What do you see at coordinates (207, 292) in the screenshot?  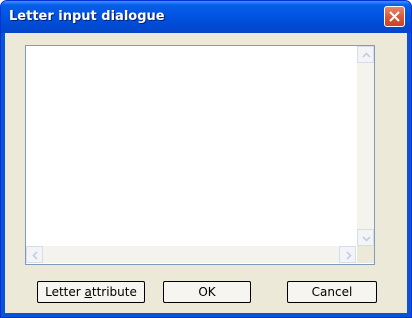 I see `ok-button: OK` at bounding box center [207, 292].